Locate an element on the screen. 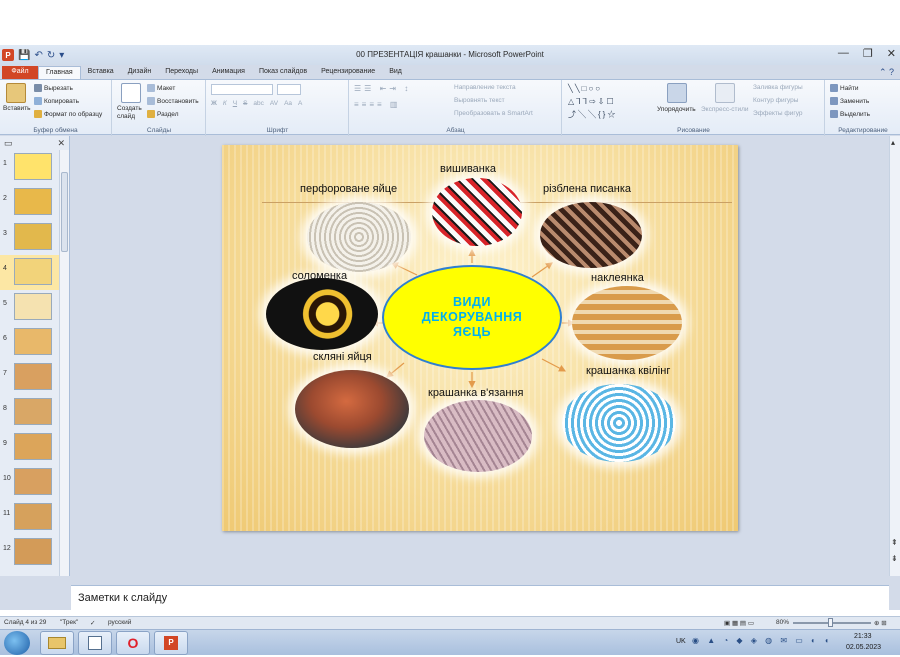  layout-icon is located at coordinates (151, 88).